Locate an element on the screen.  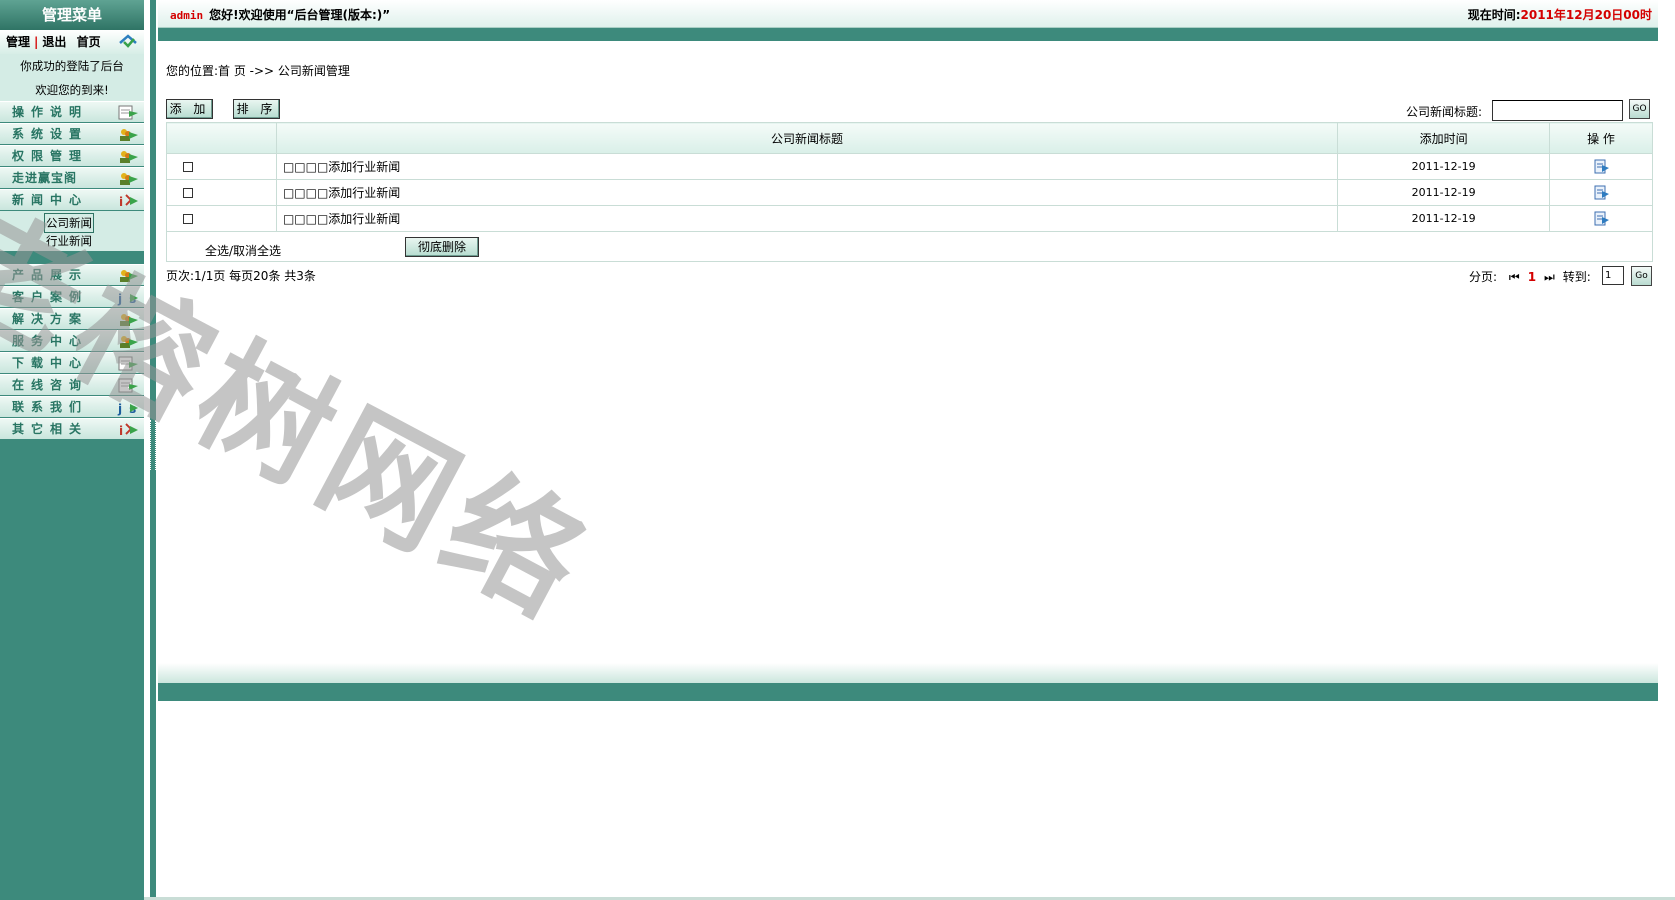
manage-link: 管理 is located at coordinates (18, 42).